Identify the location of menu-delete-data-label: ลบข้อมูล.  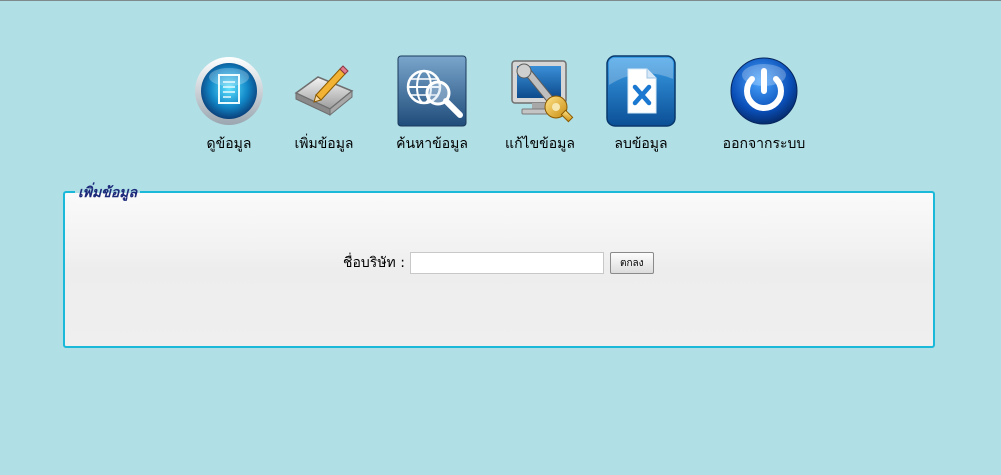
(641, 144).